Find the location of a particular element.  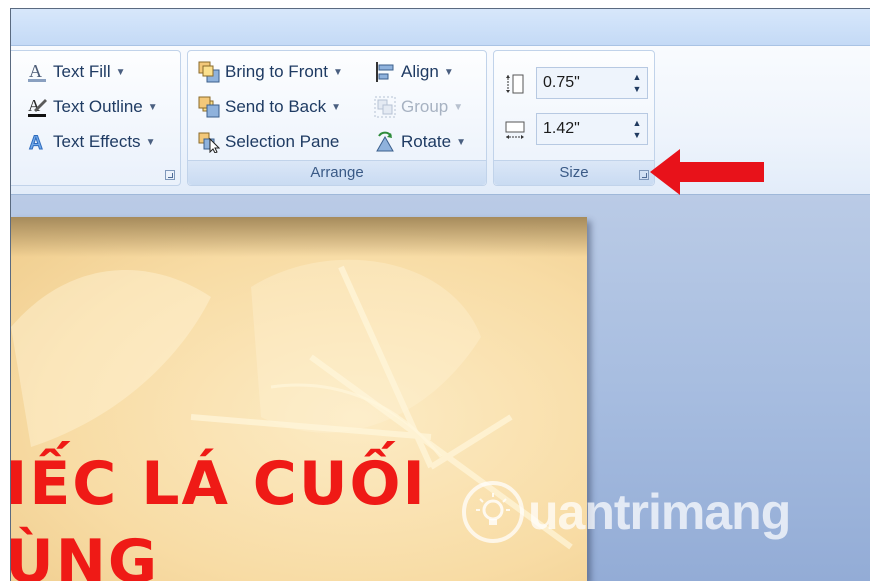

group-button: Group ▼ is located at coordinates (418, 107).